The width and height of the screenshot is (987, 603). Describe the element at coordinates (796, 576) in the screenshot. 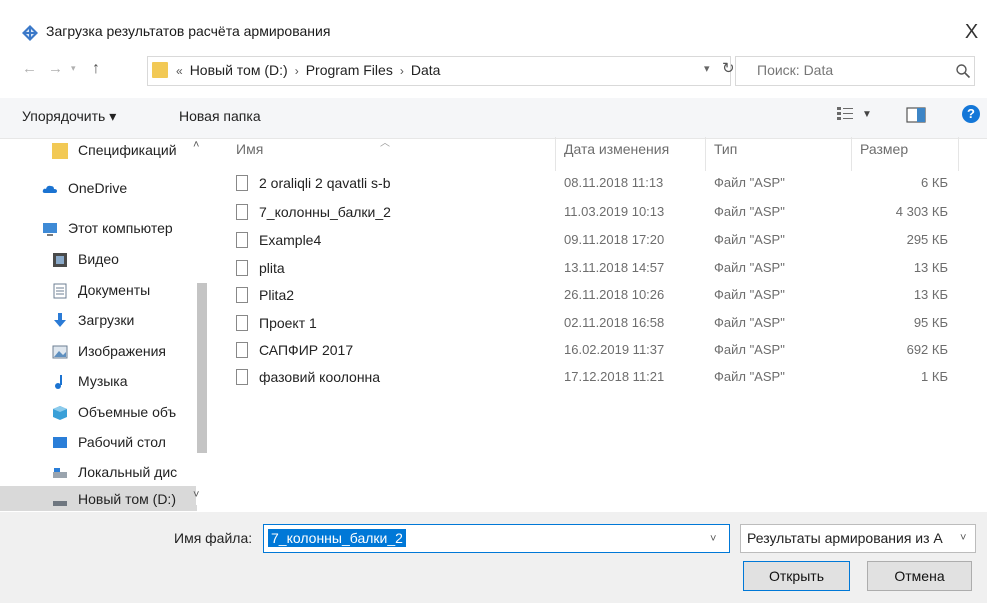

I see `open-button: Открыть` at that location.